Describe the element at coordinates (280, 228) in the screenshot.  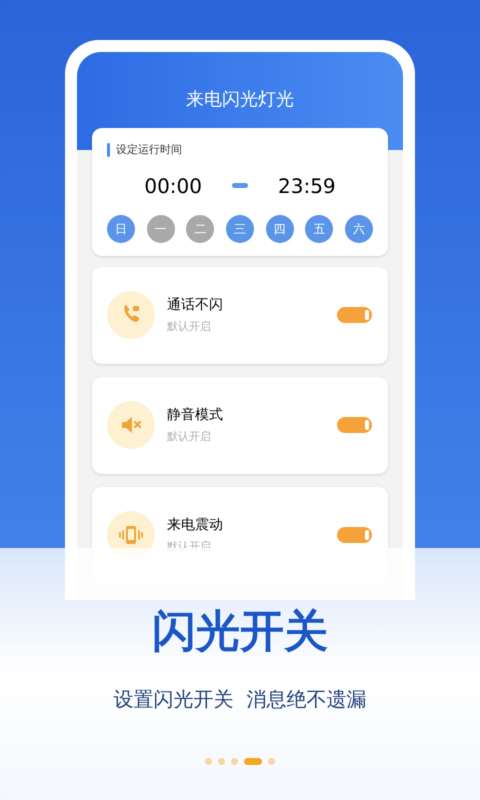
I see `weekday-toggle: 四` at that location.